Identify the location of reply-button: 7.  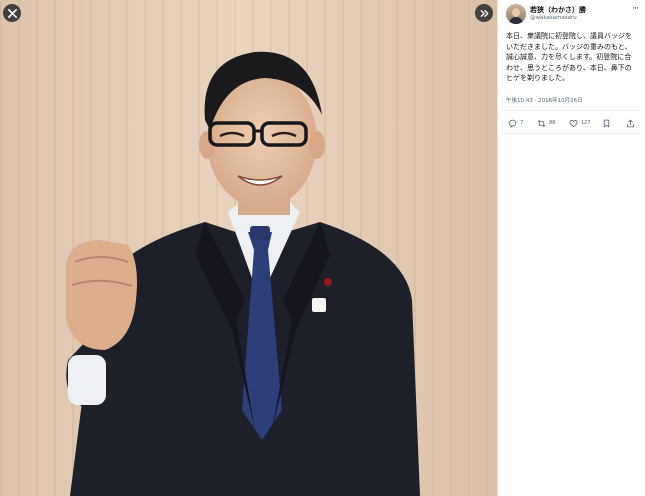
(515, 123).